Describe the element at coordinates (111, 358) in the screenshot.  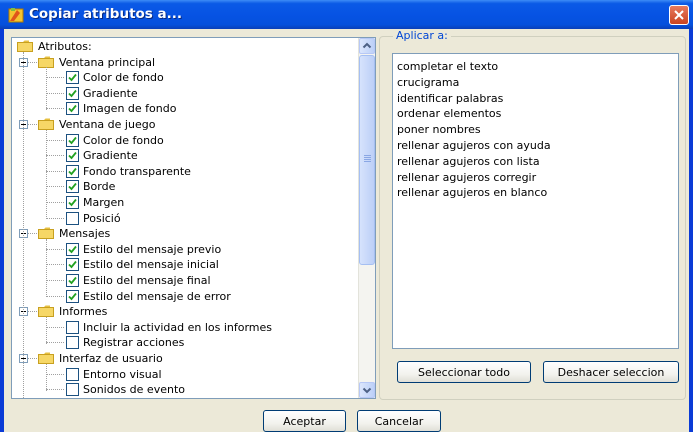
I see `group-label: Interfaz de usuario` at that location.